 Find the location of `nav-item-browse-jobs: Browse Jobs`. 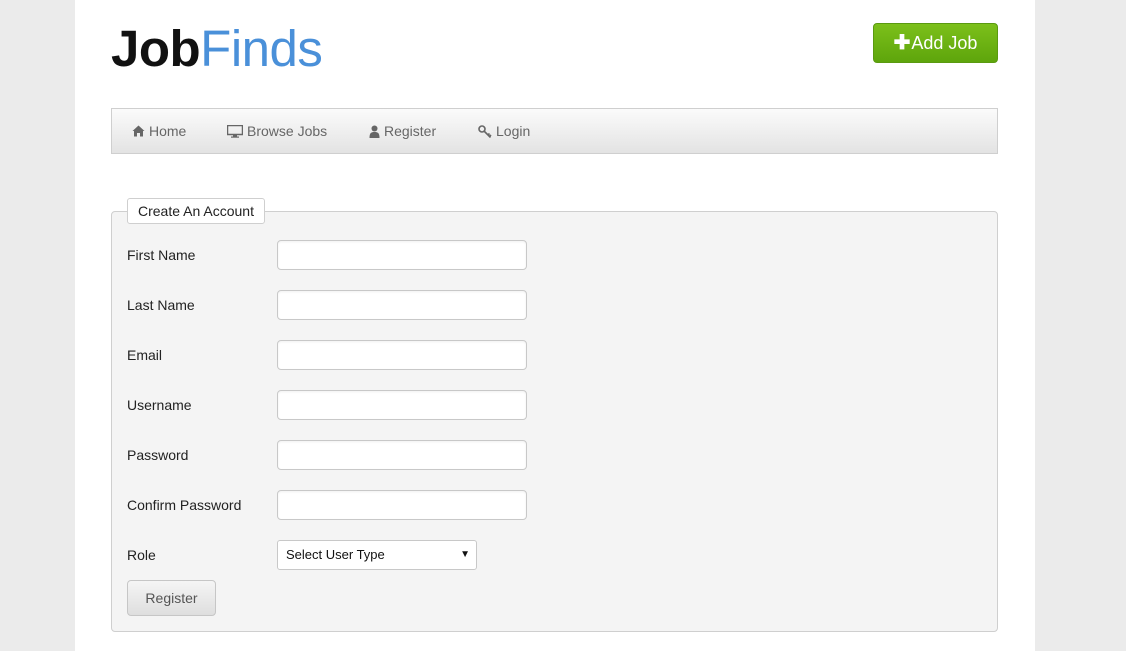

nav-item-browse-jobs: Browse Jobs is located at coordinates (277, 131).